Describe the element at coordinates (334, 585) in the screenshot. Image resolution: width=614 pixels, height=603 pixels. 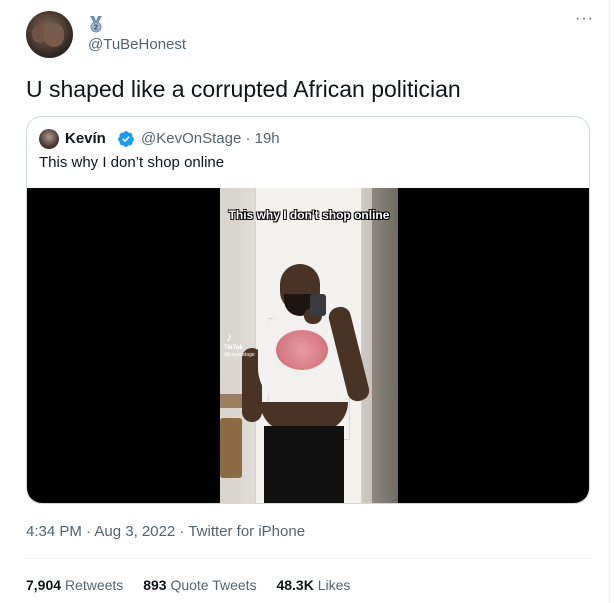
I see `likes-label: Likes` at that location.